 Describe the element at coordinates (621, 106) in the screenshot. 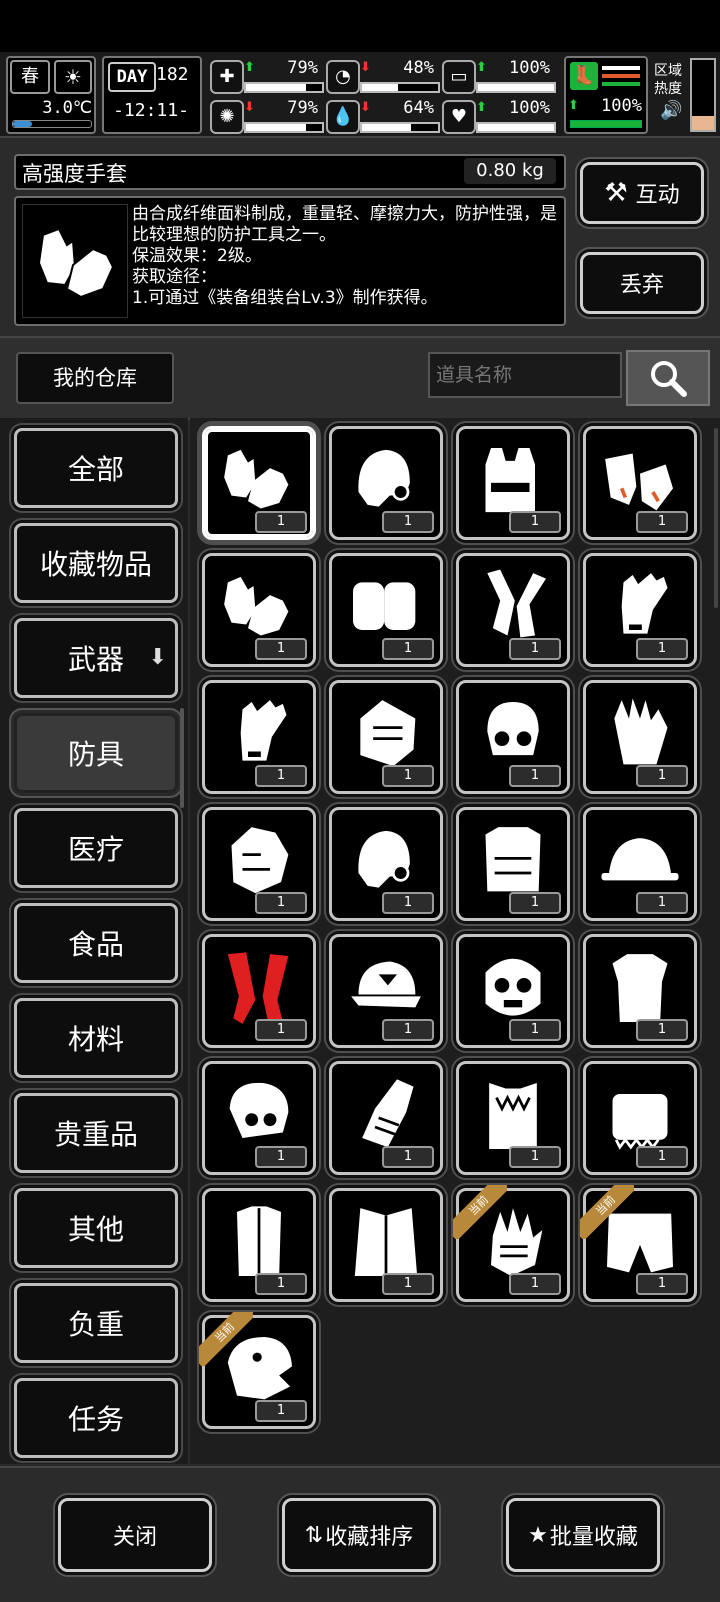

I see `boot-value: 100%` at that location.